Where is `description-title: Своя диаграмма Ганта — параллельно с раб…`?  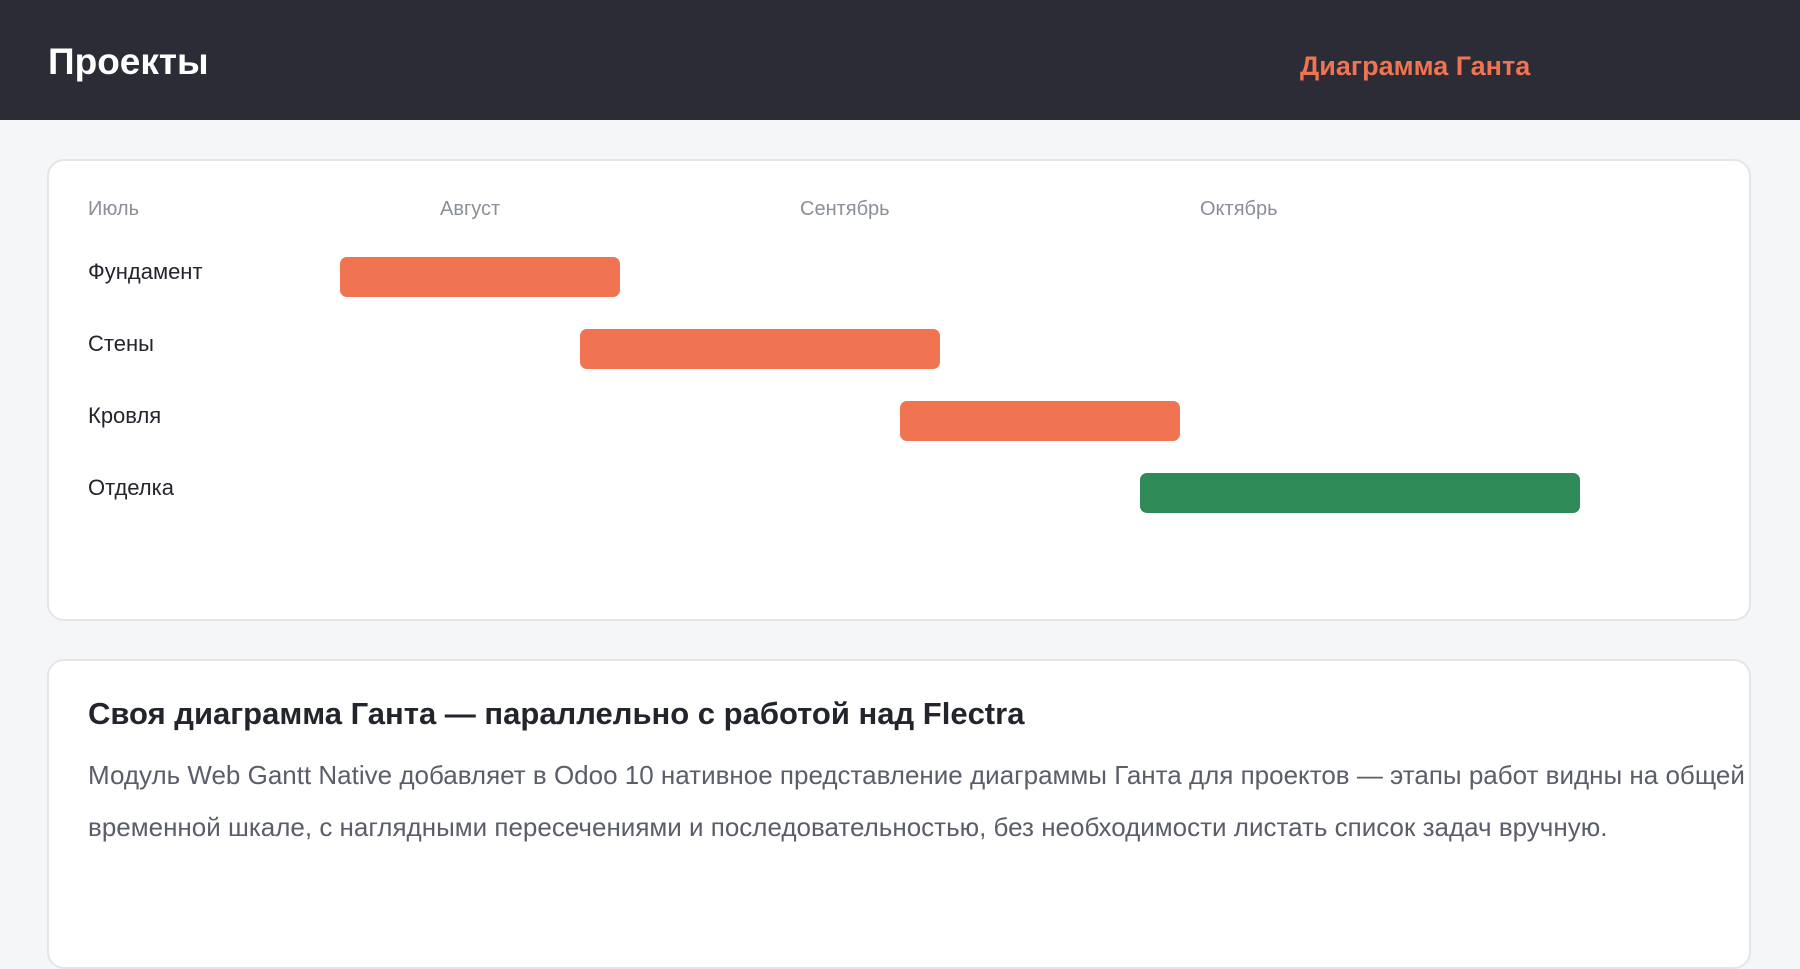
description-title: Своя диаграмма Ганта — параллельно с раб… is located at coordinates (556, 713).